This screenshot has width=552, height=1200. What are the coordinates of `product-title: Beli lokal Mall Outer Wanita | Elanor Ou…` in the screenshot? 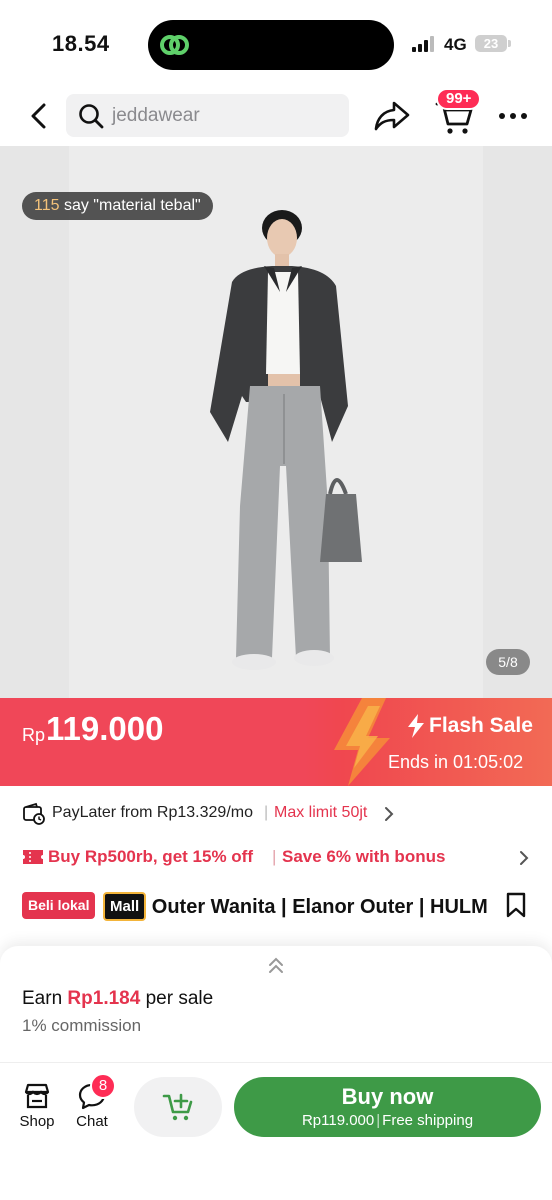 It's located at (257, 906).